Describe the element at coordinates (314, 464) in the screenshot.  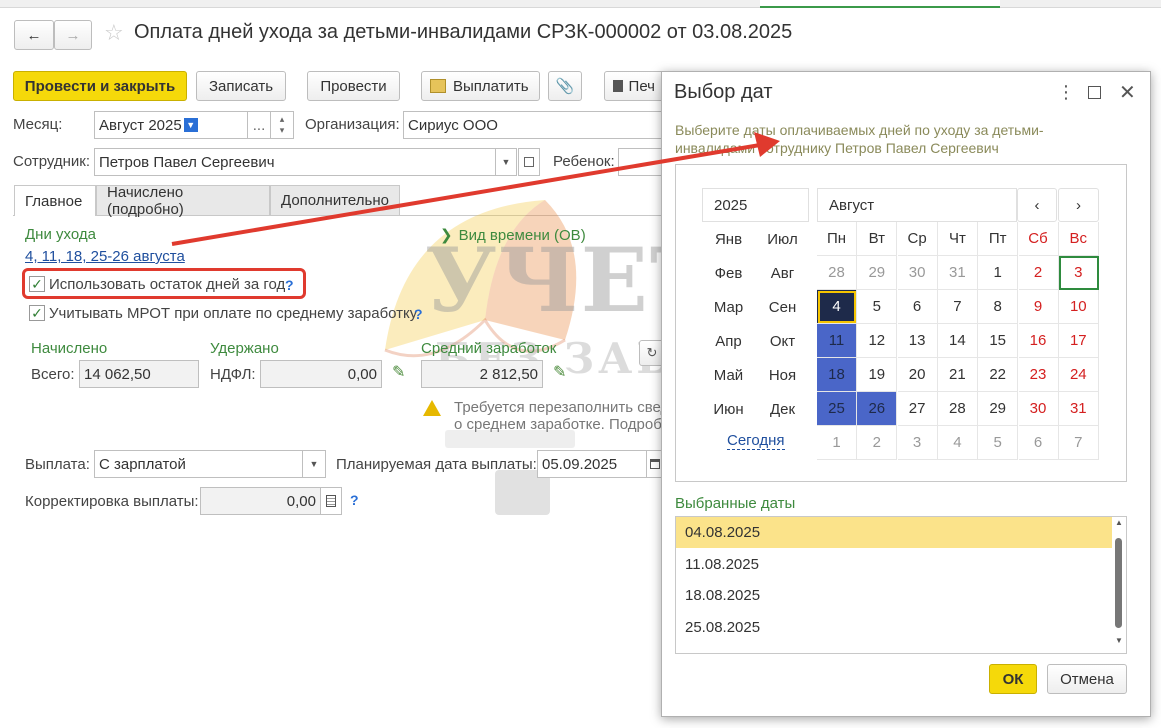
I see `payment-dropdown: ▼` at that location.